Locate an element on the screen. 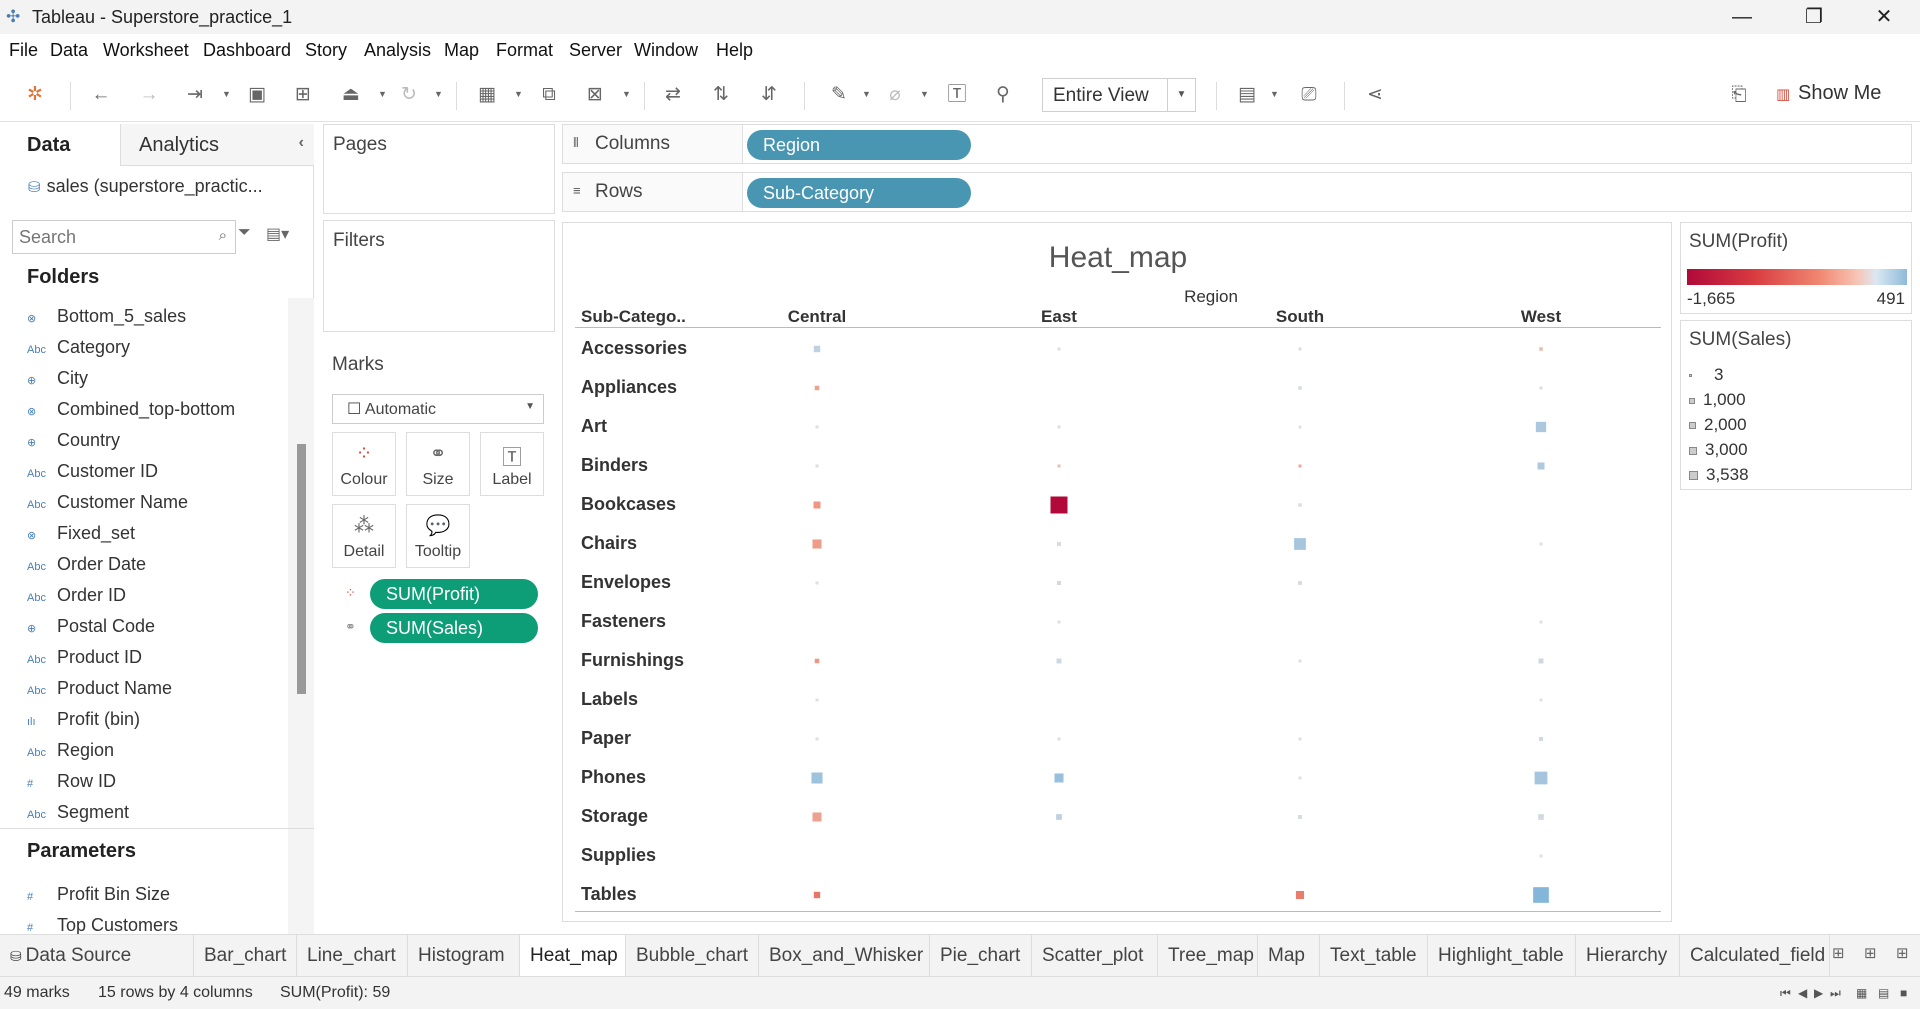 This screenshot has width=1920, height=1009. sheet-sorter-icon: ▦ is located at coordinates (1861, 993).